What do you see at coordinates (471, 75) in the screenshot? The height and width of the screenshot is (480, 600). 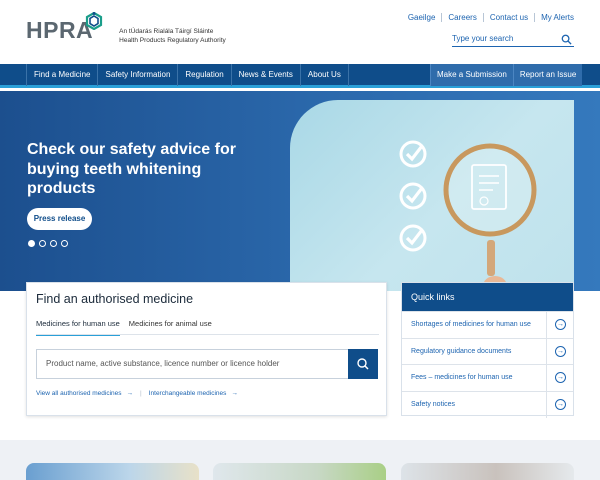 I see `make-submission-button: Make a Submission` at bounding box center [471, 75].